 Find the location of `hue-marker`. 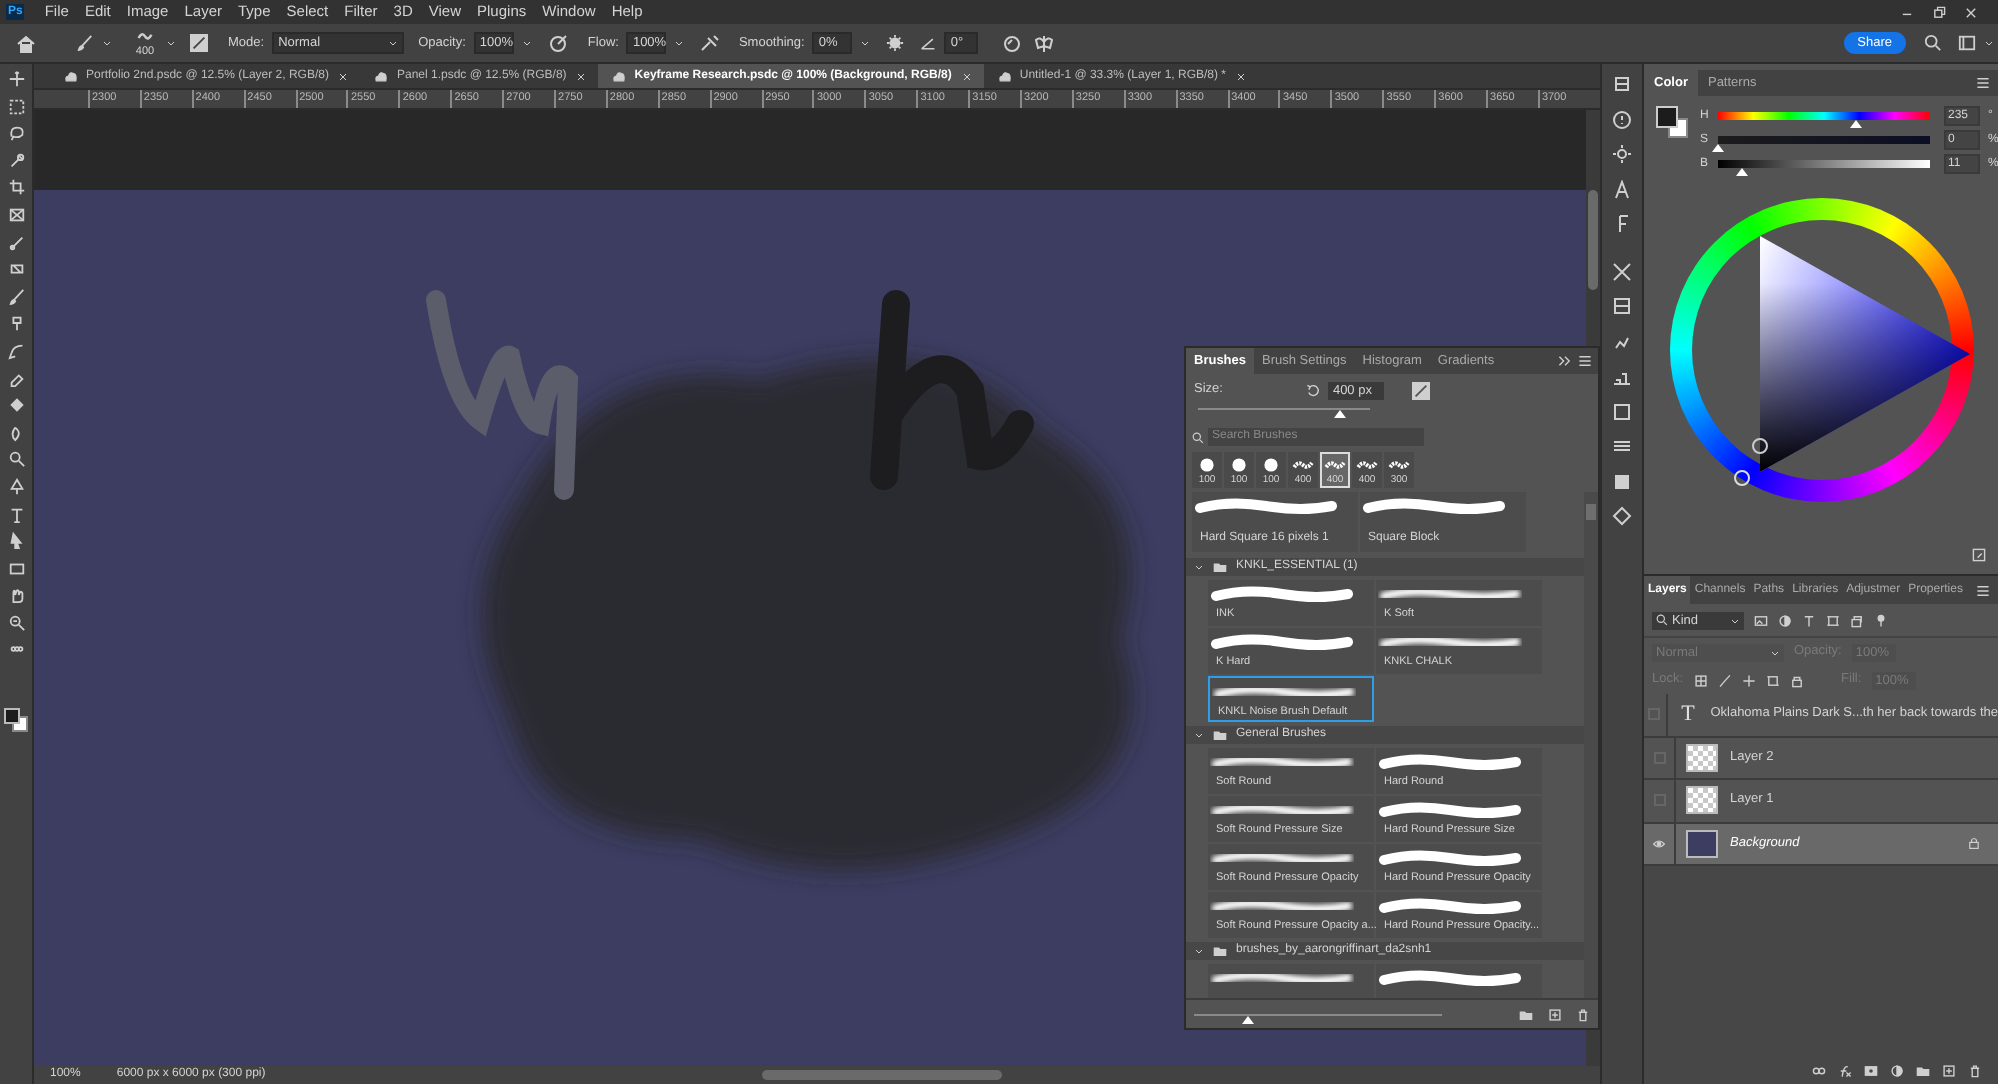

hue-marker is located at coordinates (1741, 478).